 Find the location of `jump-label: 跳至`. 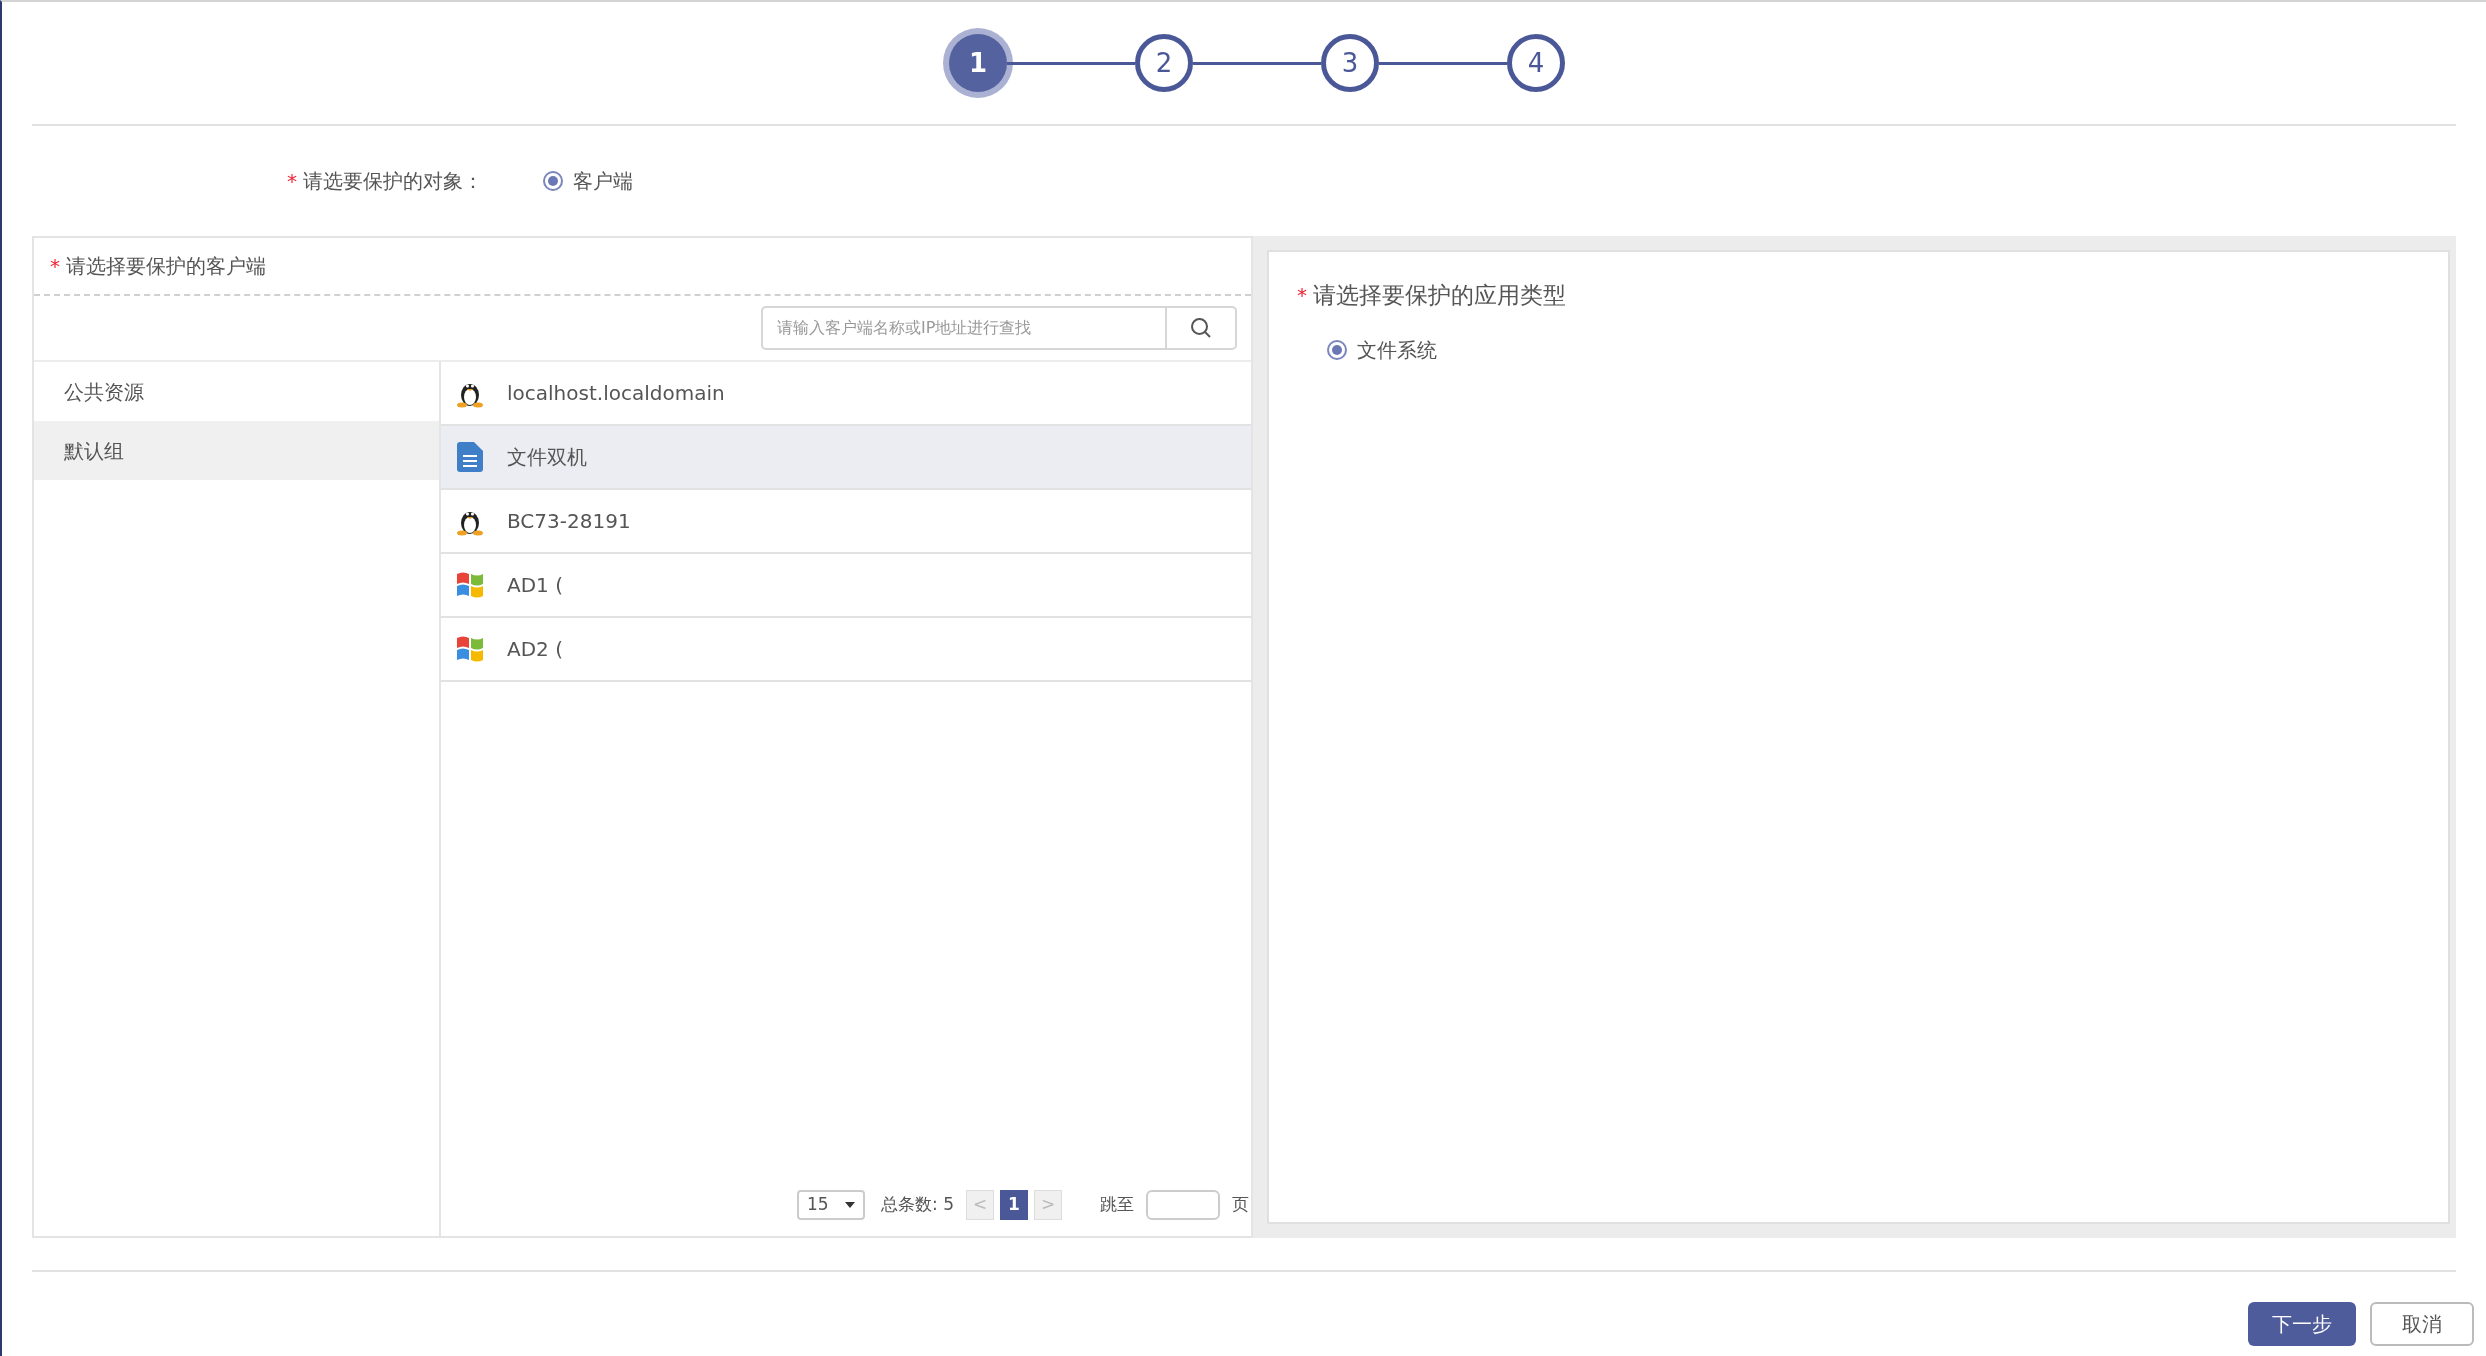

jump-label: 跳至 is located at coordinates (1117, 1205).